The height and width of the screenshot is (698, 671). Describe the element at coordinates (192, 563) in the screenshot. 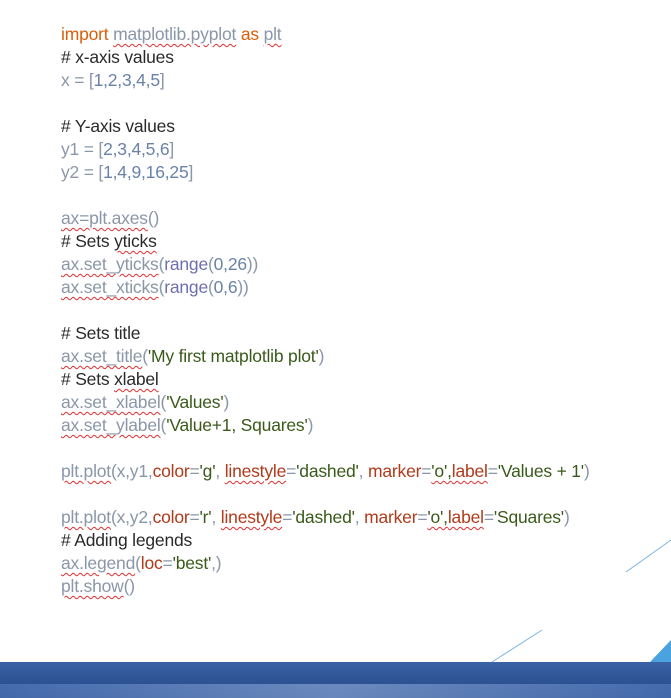

I see `code-token: 'best'` at that location.